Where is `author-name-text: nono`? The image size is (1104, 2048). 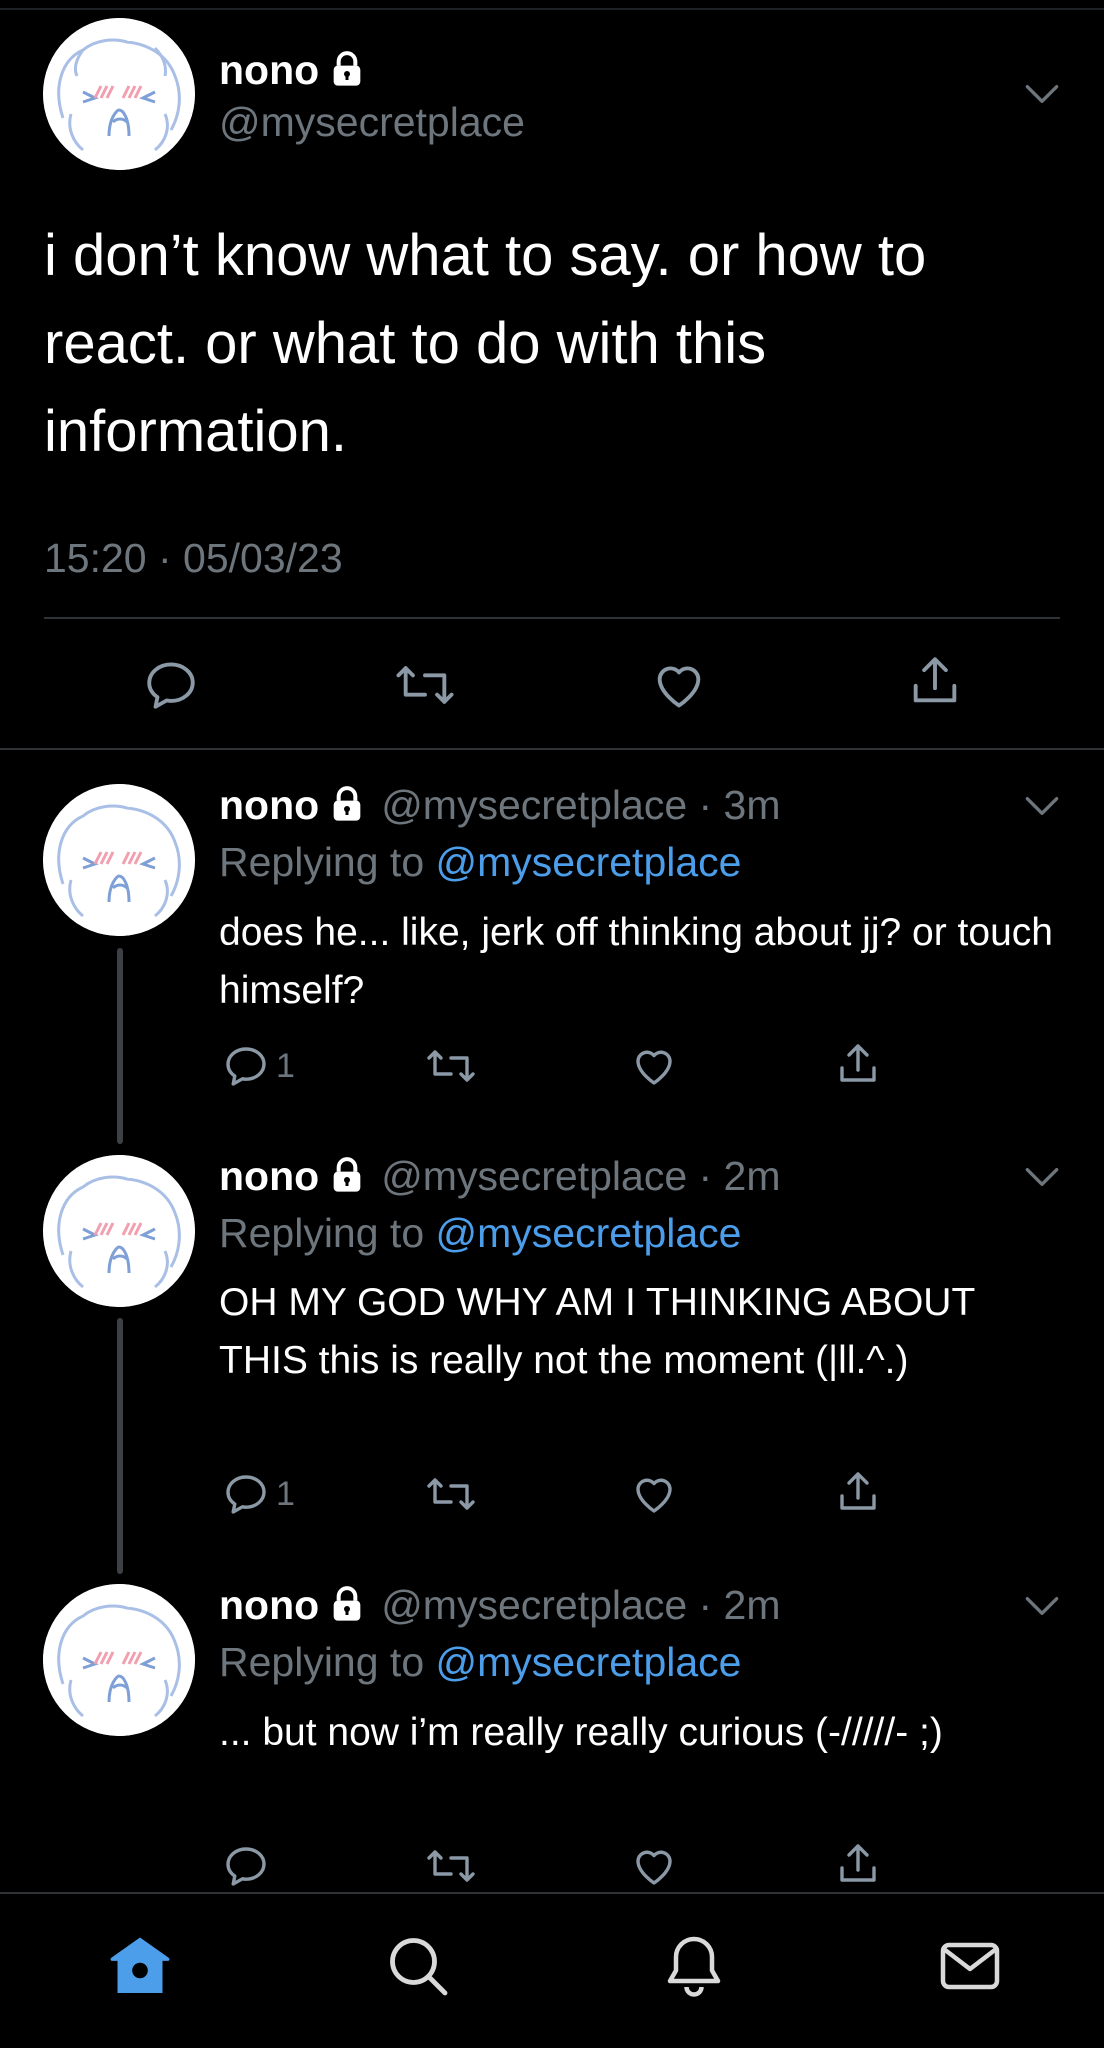 author-name-text: nono is located at coordinates (269, 70).